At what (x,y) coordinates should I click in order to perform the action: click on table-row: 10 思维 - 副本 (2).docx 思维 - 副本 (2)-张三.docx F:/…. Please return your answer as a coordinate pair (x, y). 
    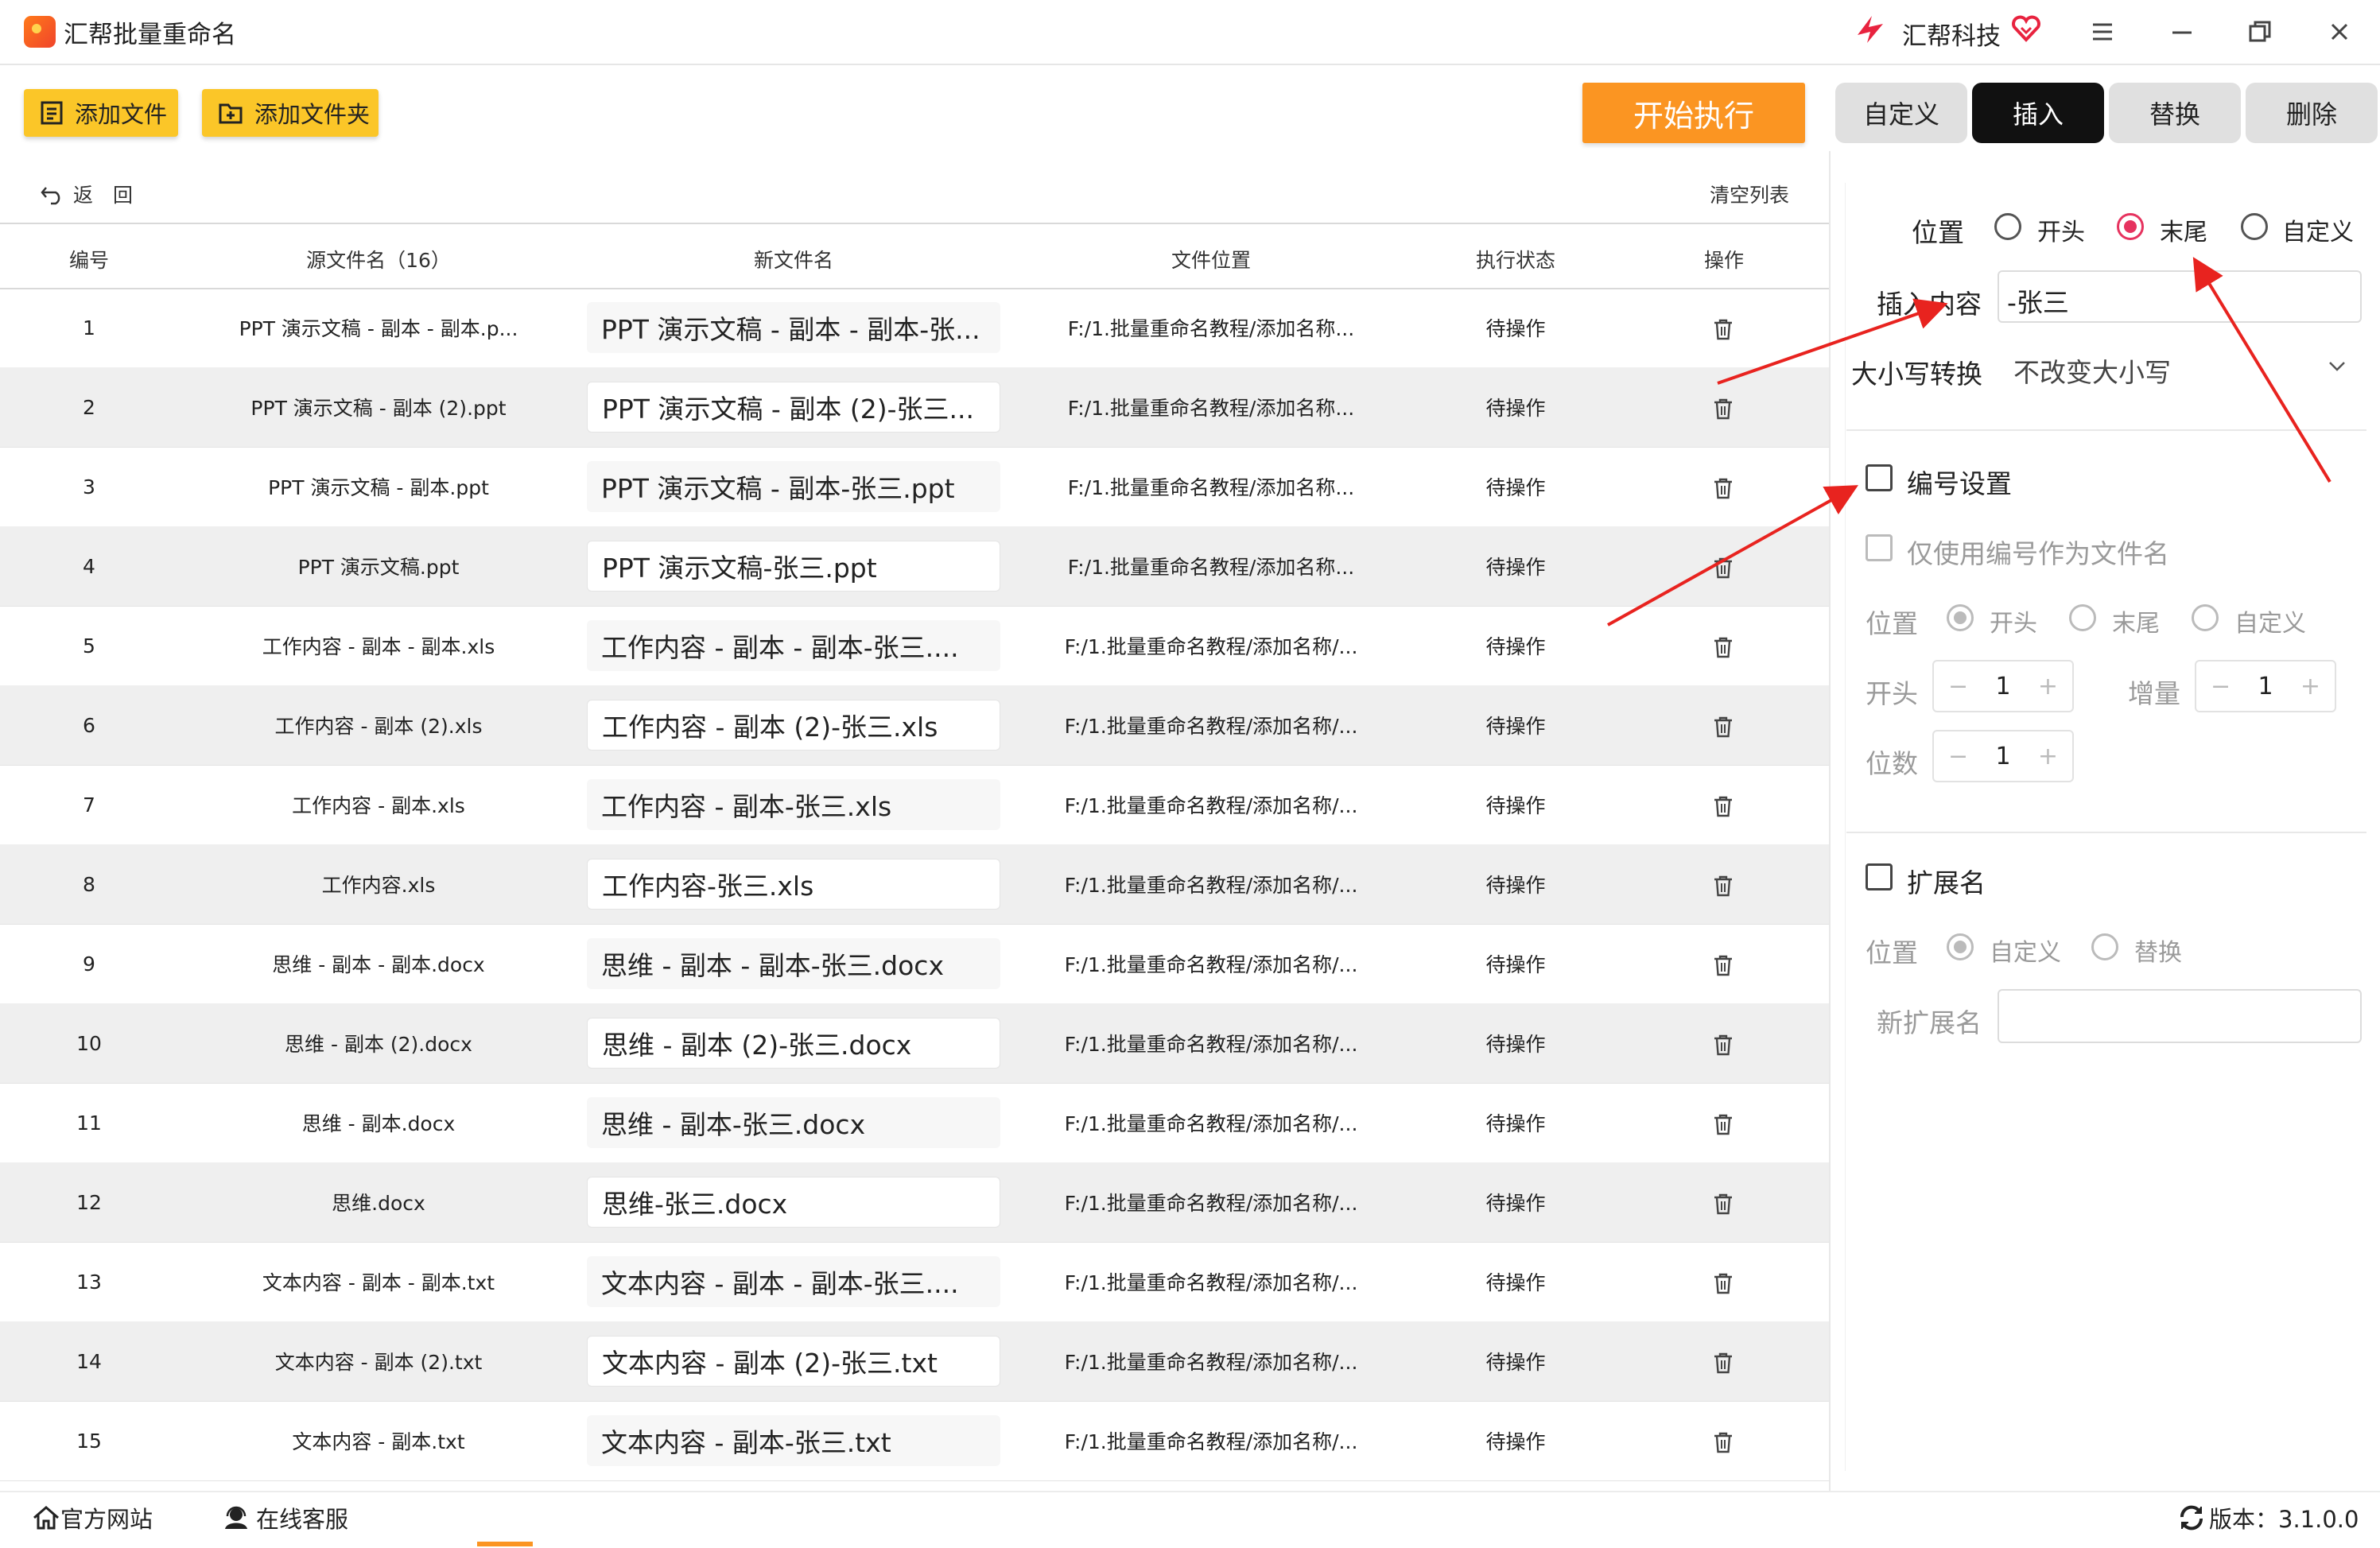
    Looking at the image, I should click on (914, 1043).